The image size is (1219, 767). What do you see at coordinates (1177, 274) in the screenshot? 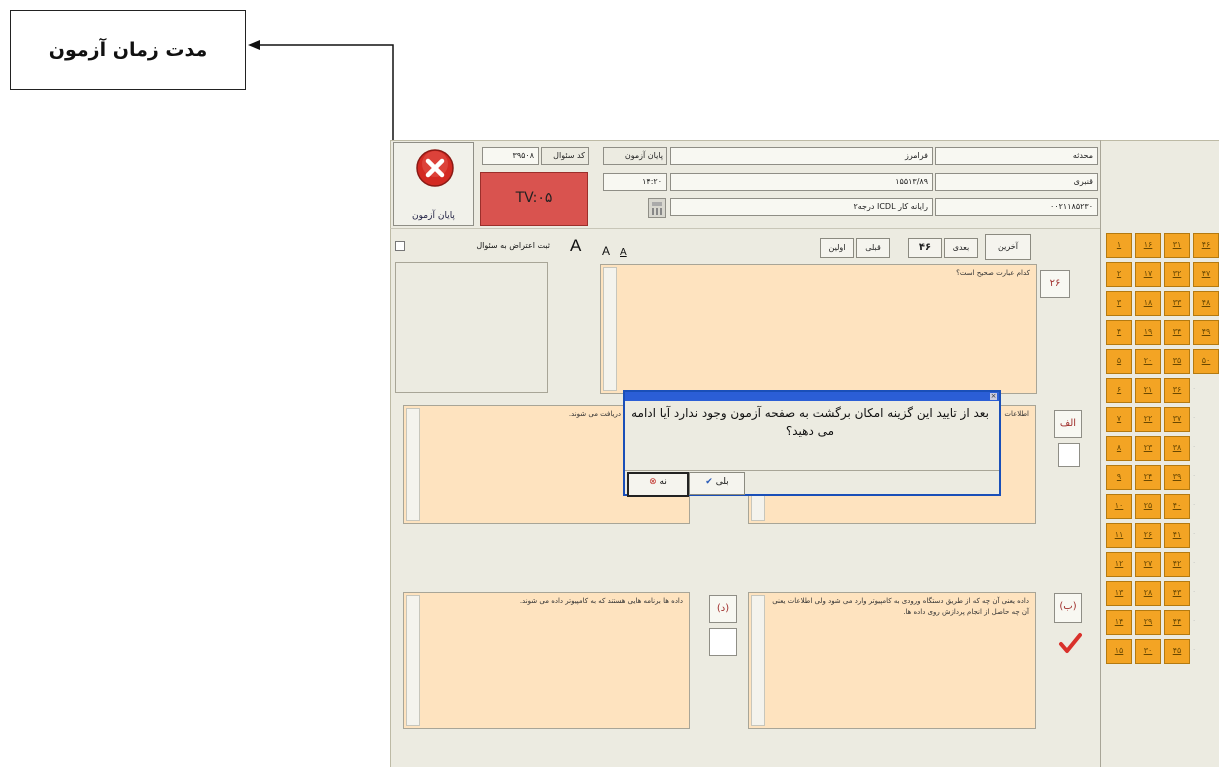
I see `question-grid-button: ۳۲` at bounding box center [1177, 274].